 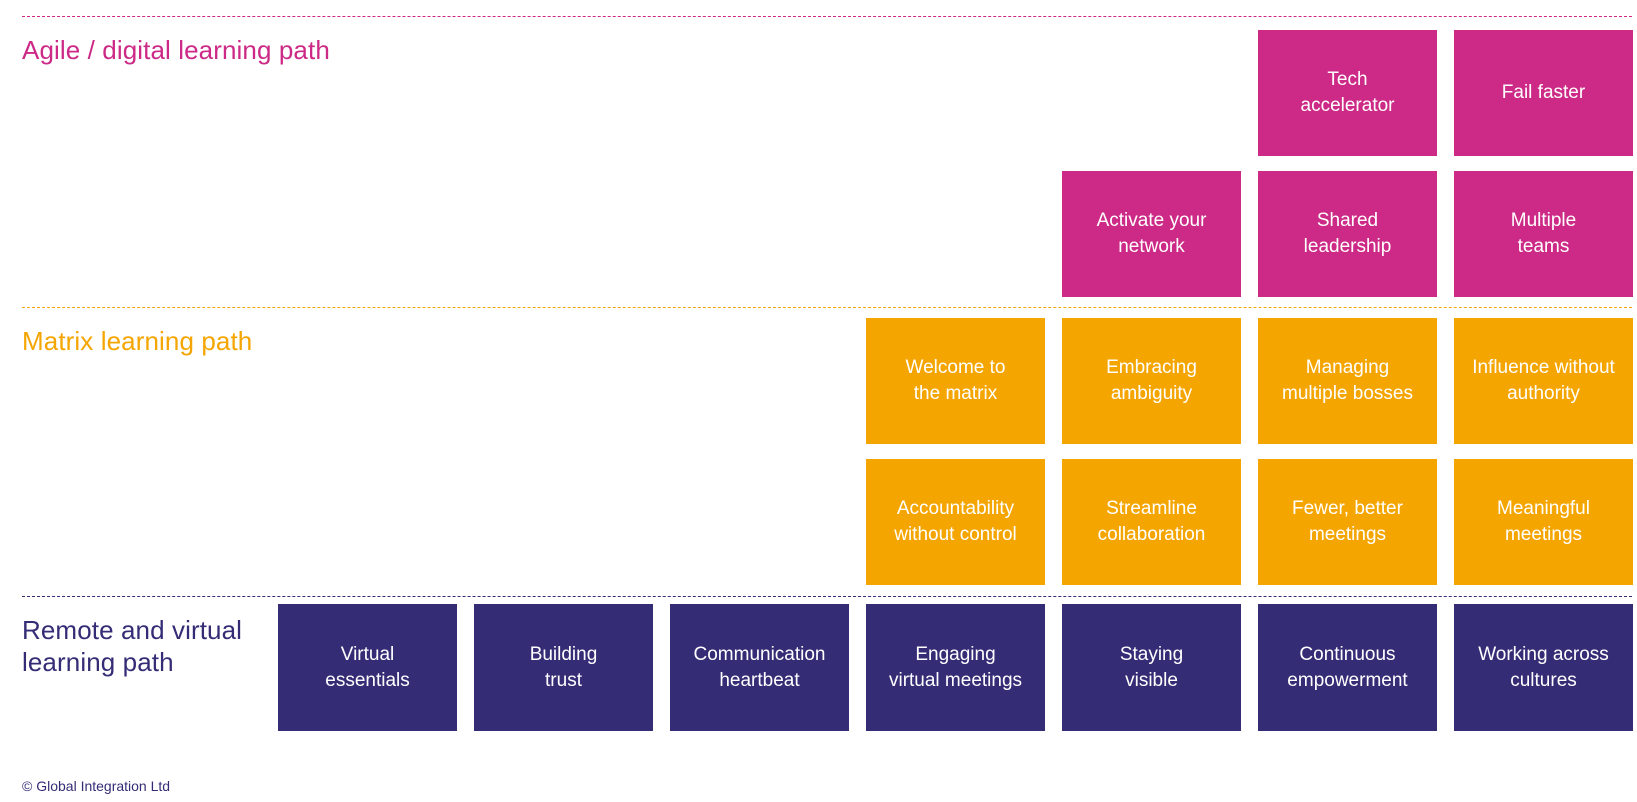 I want to click on module-label: Accountability without control, so click(x=955, y=522).